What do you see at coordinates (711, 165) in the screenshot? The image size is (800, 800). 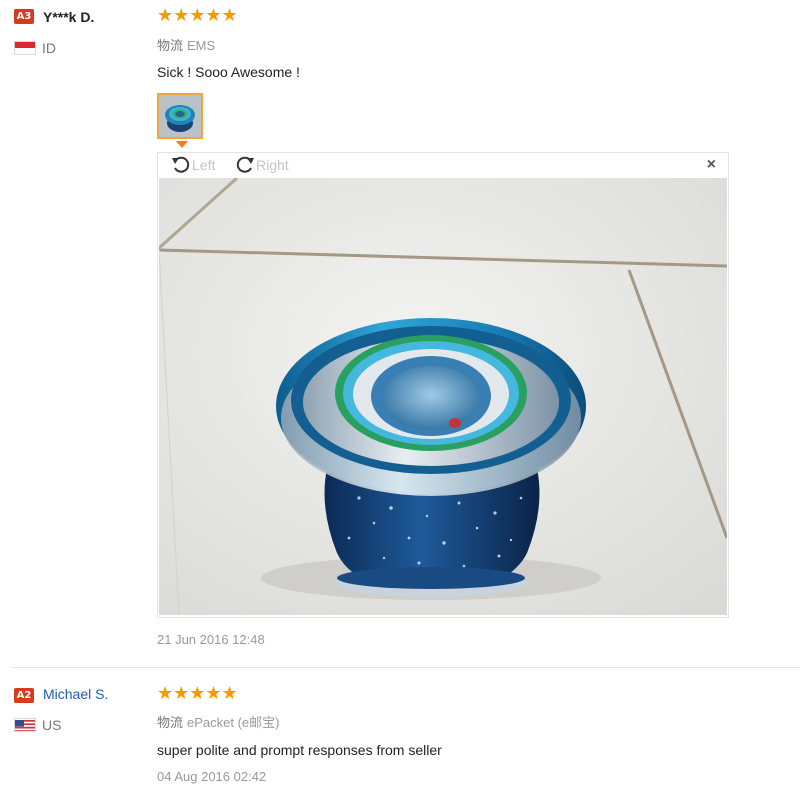 I see `close-viewer-button: ×` at bounding box center [711, 165].